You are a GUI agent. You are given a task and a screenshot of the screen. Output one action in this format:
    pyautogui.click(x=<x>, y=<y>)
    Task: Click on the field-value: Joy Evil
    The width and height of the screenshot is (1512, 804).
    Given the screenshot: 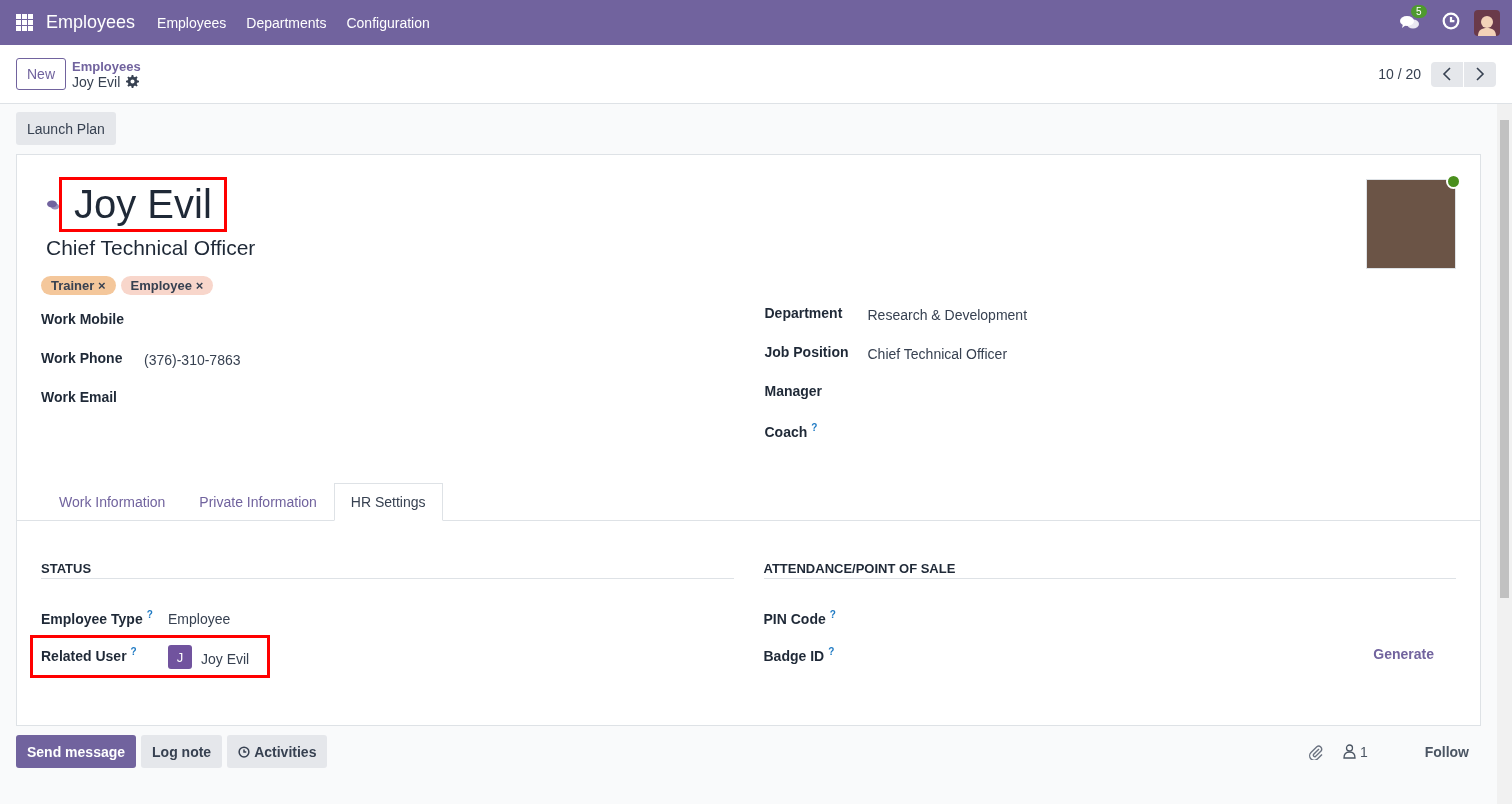 What is the action you would take?
    pyautogui.click(x=225, y=658)
    